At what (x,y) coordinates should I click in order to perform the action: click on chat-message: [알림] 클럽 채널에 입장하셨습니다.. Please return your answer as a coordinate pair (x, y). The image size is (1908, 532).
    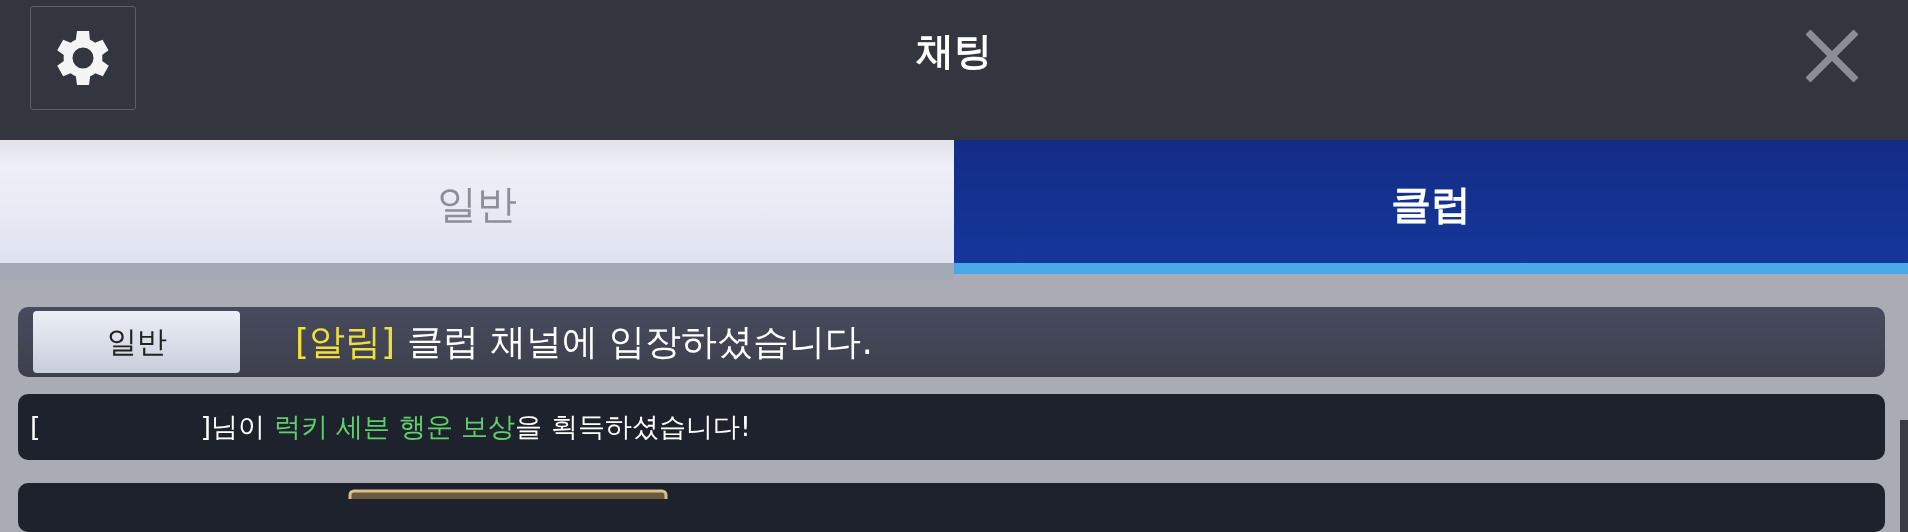
    Looking at the image, I should click on (584, 341).